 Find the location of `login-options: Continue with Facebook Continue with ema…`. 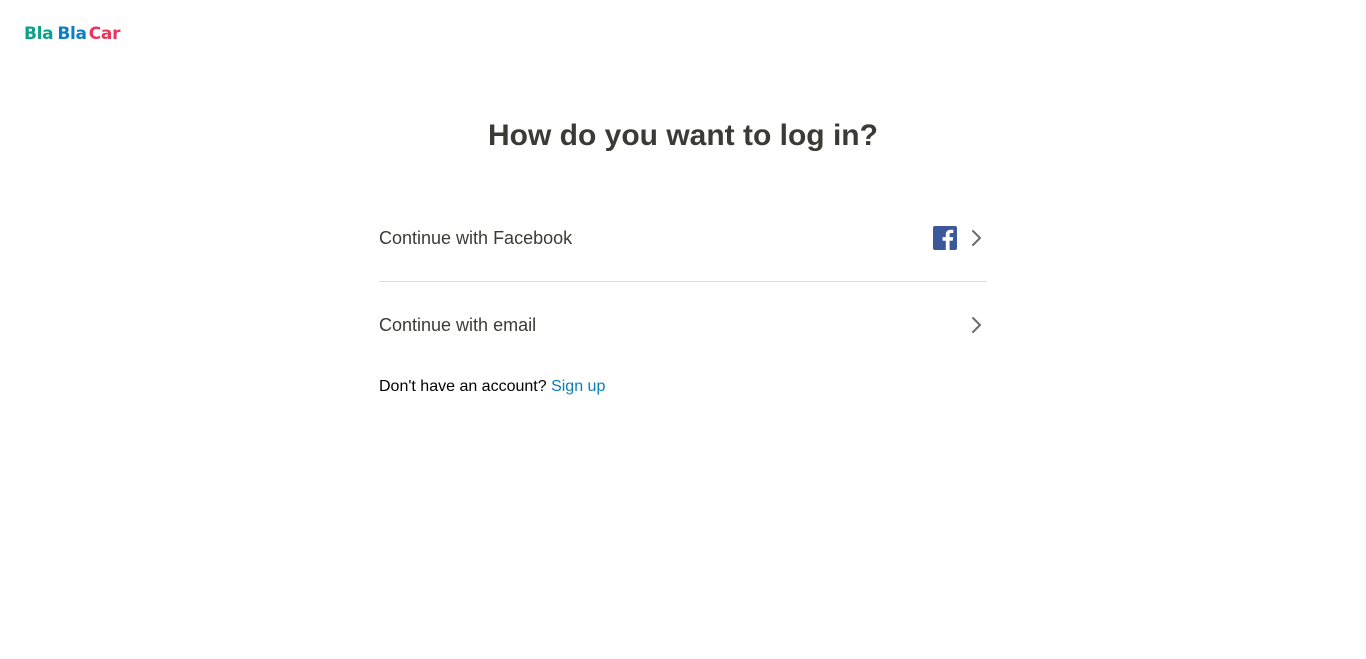

login-options: Continue with Facebook Continue with ema… is located at coordinates (683, 281).